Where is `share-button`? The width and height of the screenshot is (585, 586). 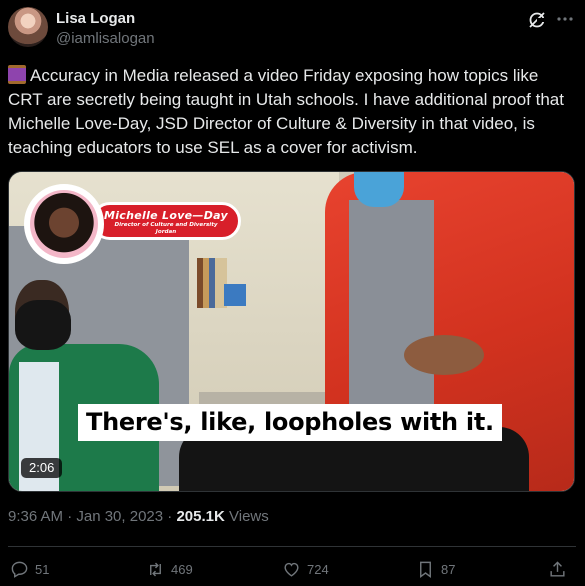
share-button is located at coordinates (560, 569).